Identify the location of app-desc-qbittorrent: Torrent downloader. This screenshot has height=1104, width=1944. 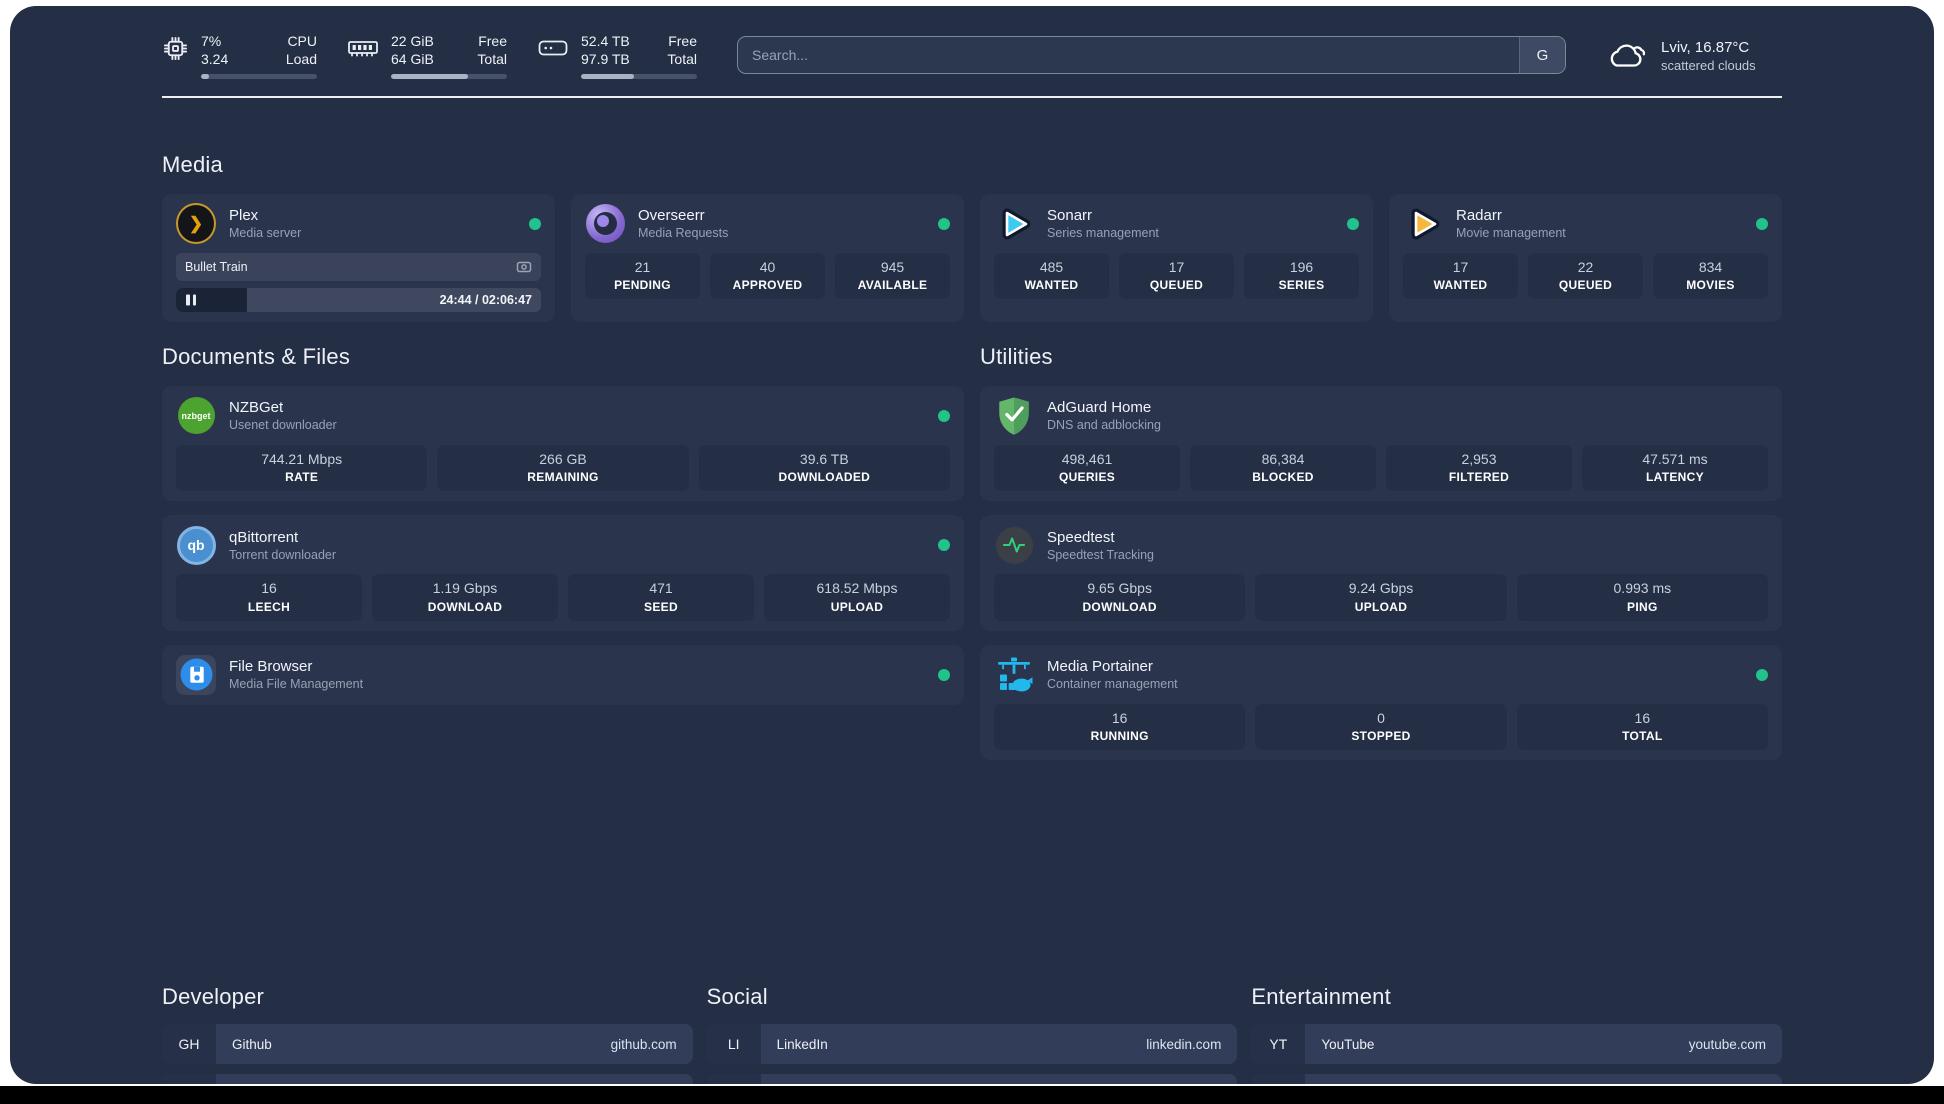
(283, 554).